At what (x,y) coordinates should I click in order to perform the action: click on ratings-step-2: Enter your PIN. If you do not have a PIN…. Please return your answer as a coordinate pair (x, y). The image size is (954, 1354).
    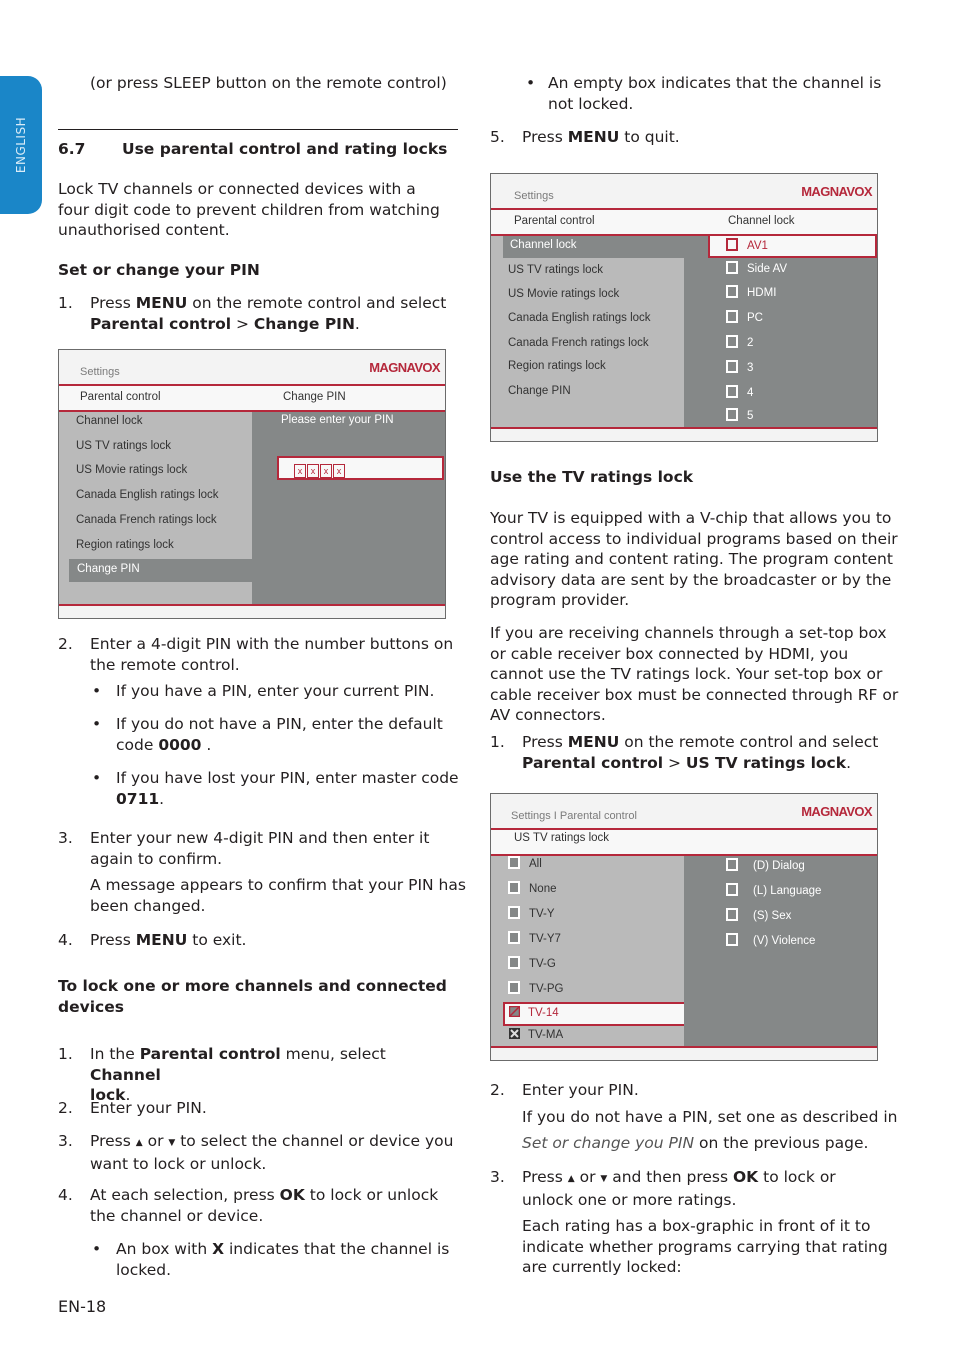
    Looking at the image, I should click on (709, 1117).